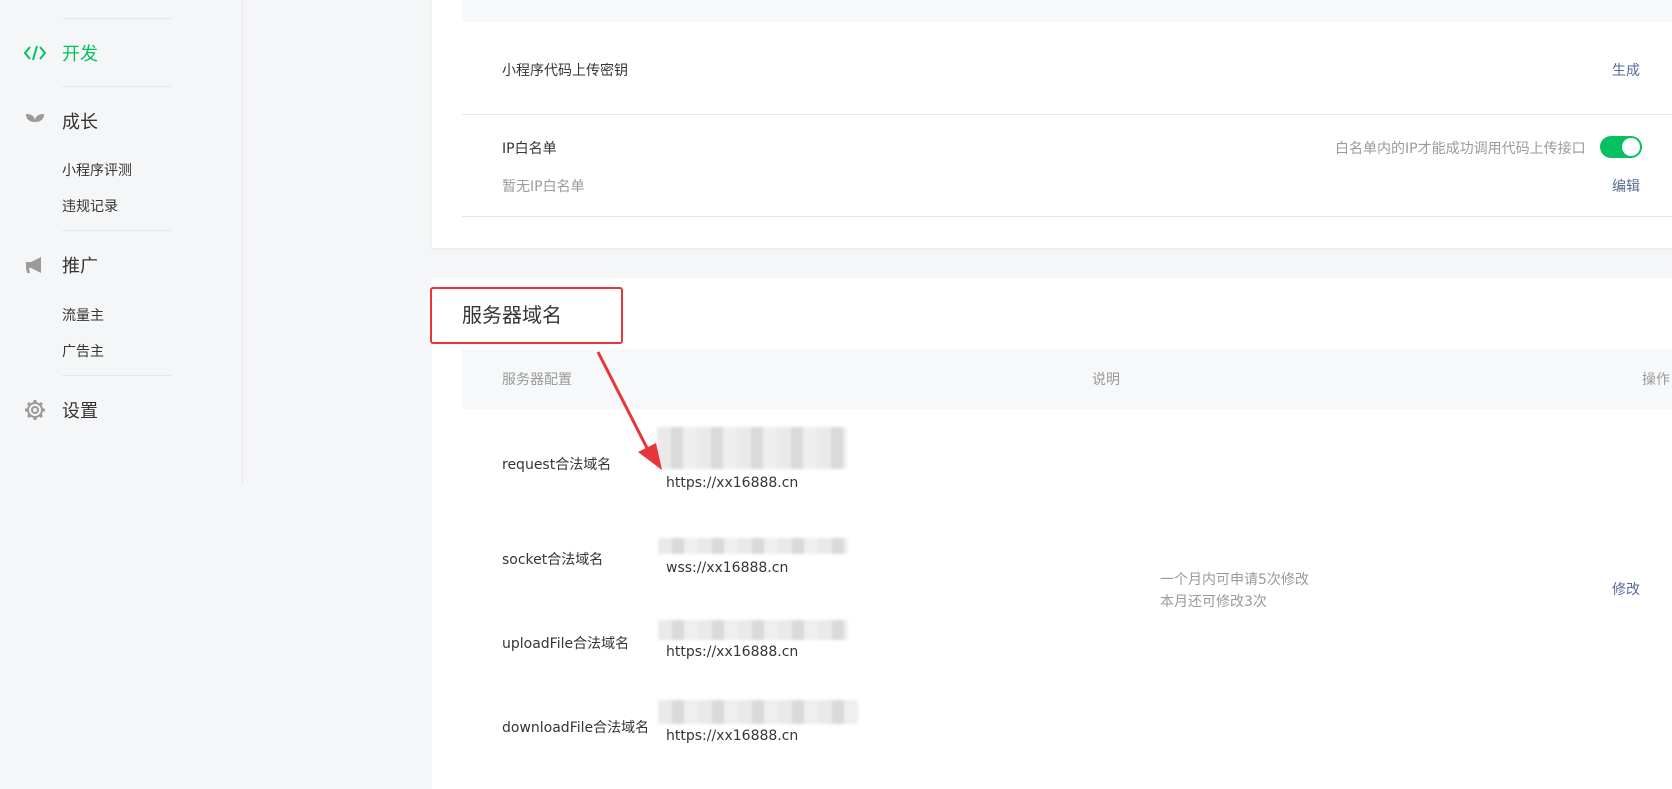 The image size is (1672, 789). What do you see at coordinates (1656, 380) in the screenshot?
I see `header-op: 操作` at bounding box center [1656, 380].